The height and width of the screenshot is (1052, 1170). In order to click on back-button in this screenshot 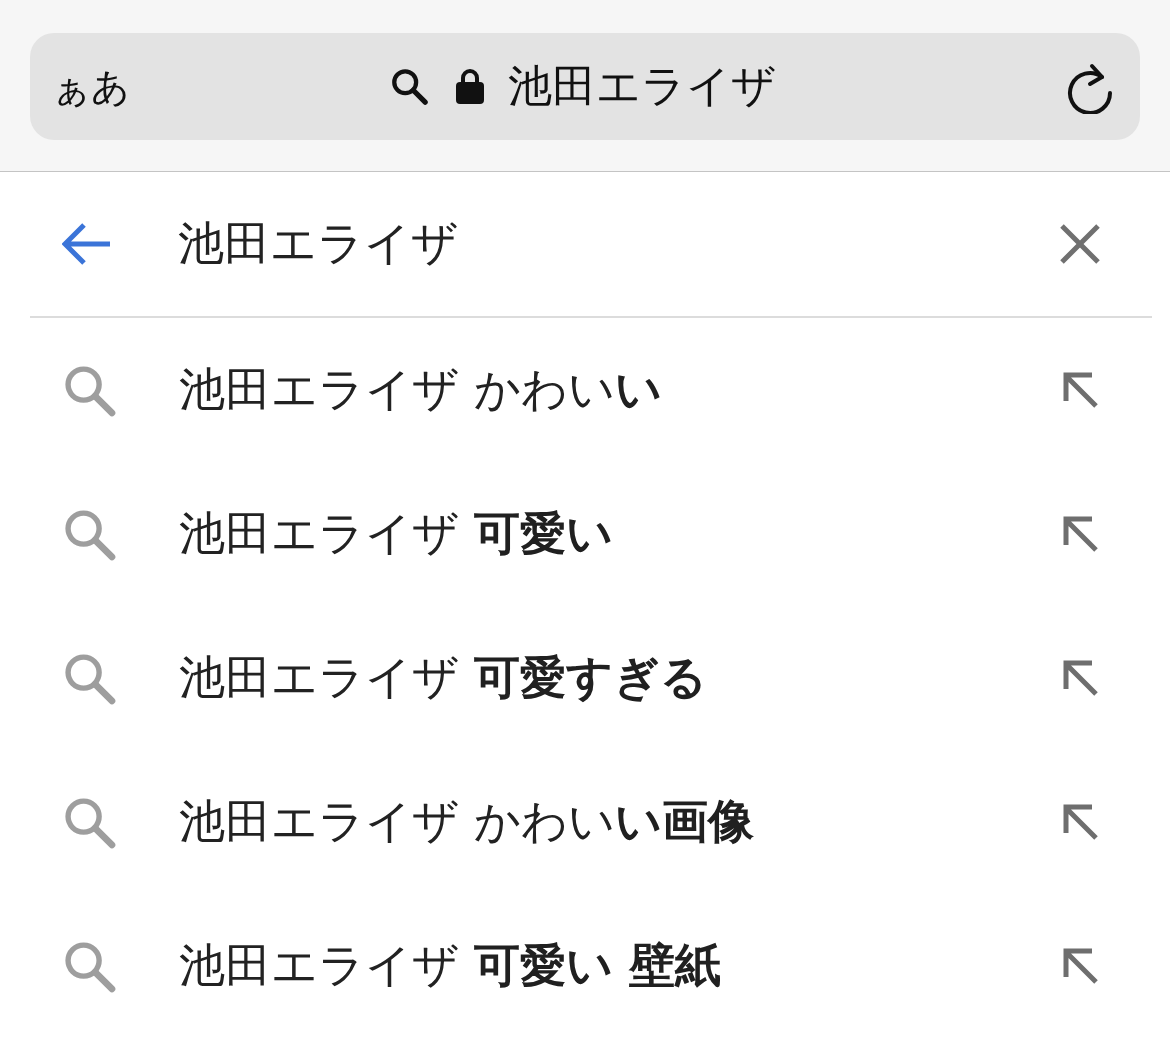, I will do `click(87, 244)`.